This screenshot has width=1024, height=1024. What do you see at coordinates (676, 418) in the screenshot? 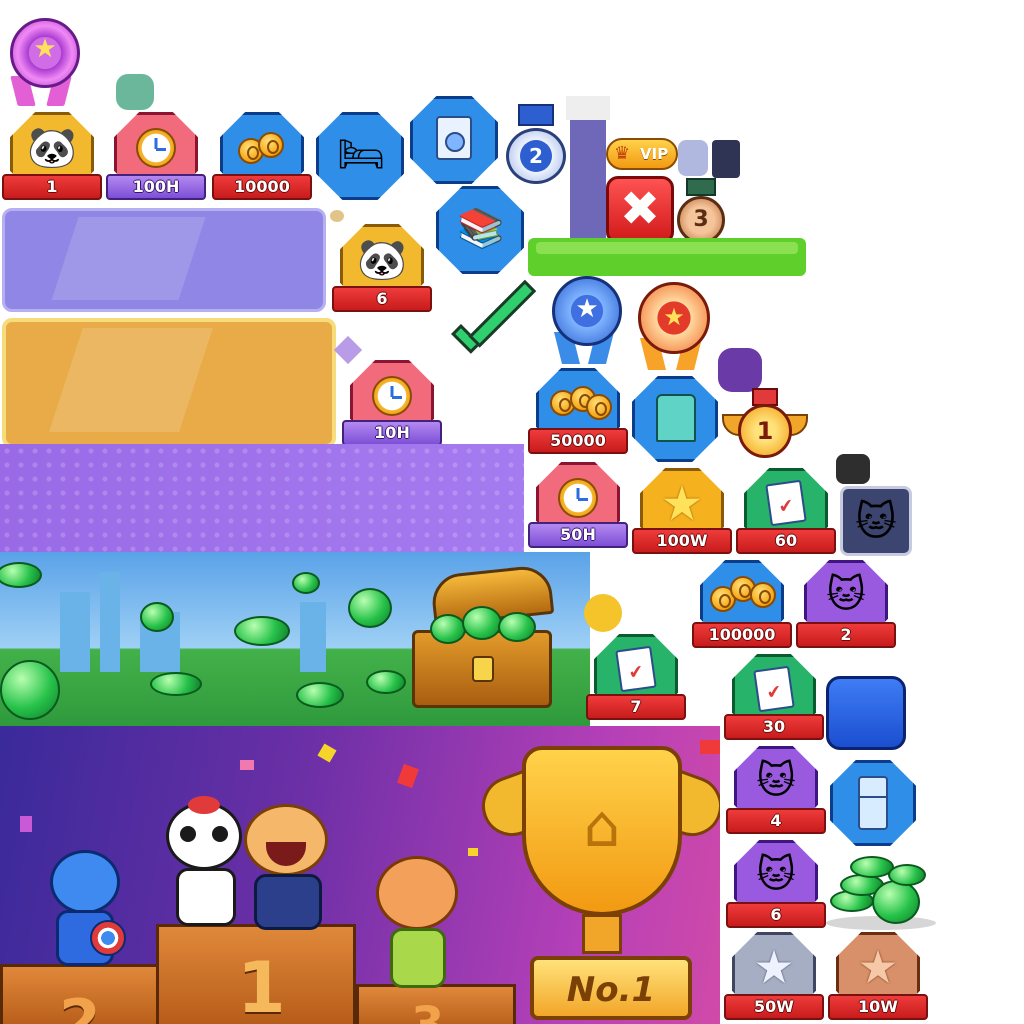
I see `armchair-icon` at bounding box center [676, 418].